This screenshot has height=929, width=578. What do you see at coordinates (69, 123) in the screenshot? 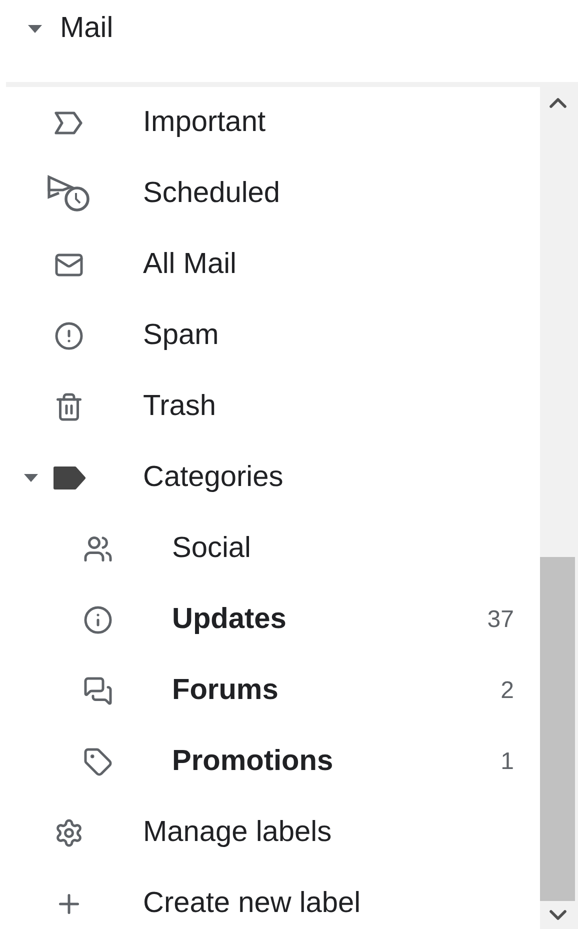
I see `important-icon` at bounding box center [69, 123].